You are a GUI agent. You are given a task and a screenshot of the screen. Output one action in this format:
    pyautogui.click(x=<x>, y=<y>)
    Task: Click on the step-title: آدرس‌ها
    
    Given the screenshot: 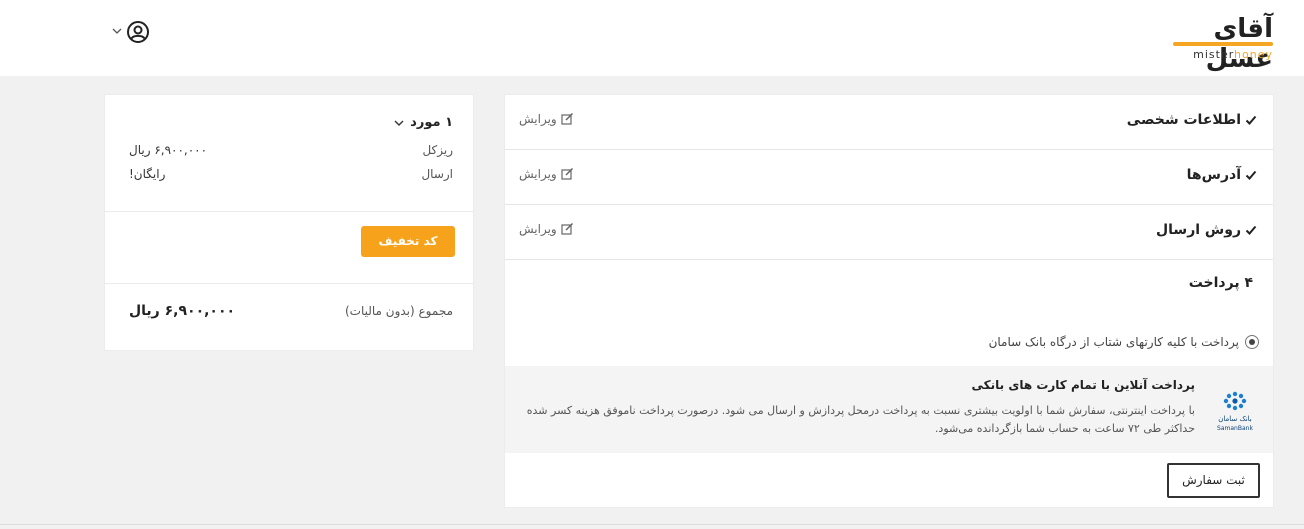 What is the action you would take?
    pyautogui.click(x=1222, y=175)
    